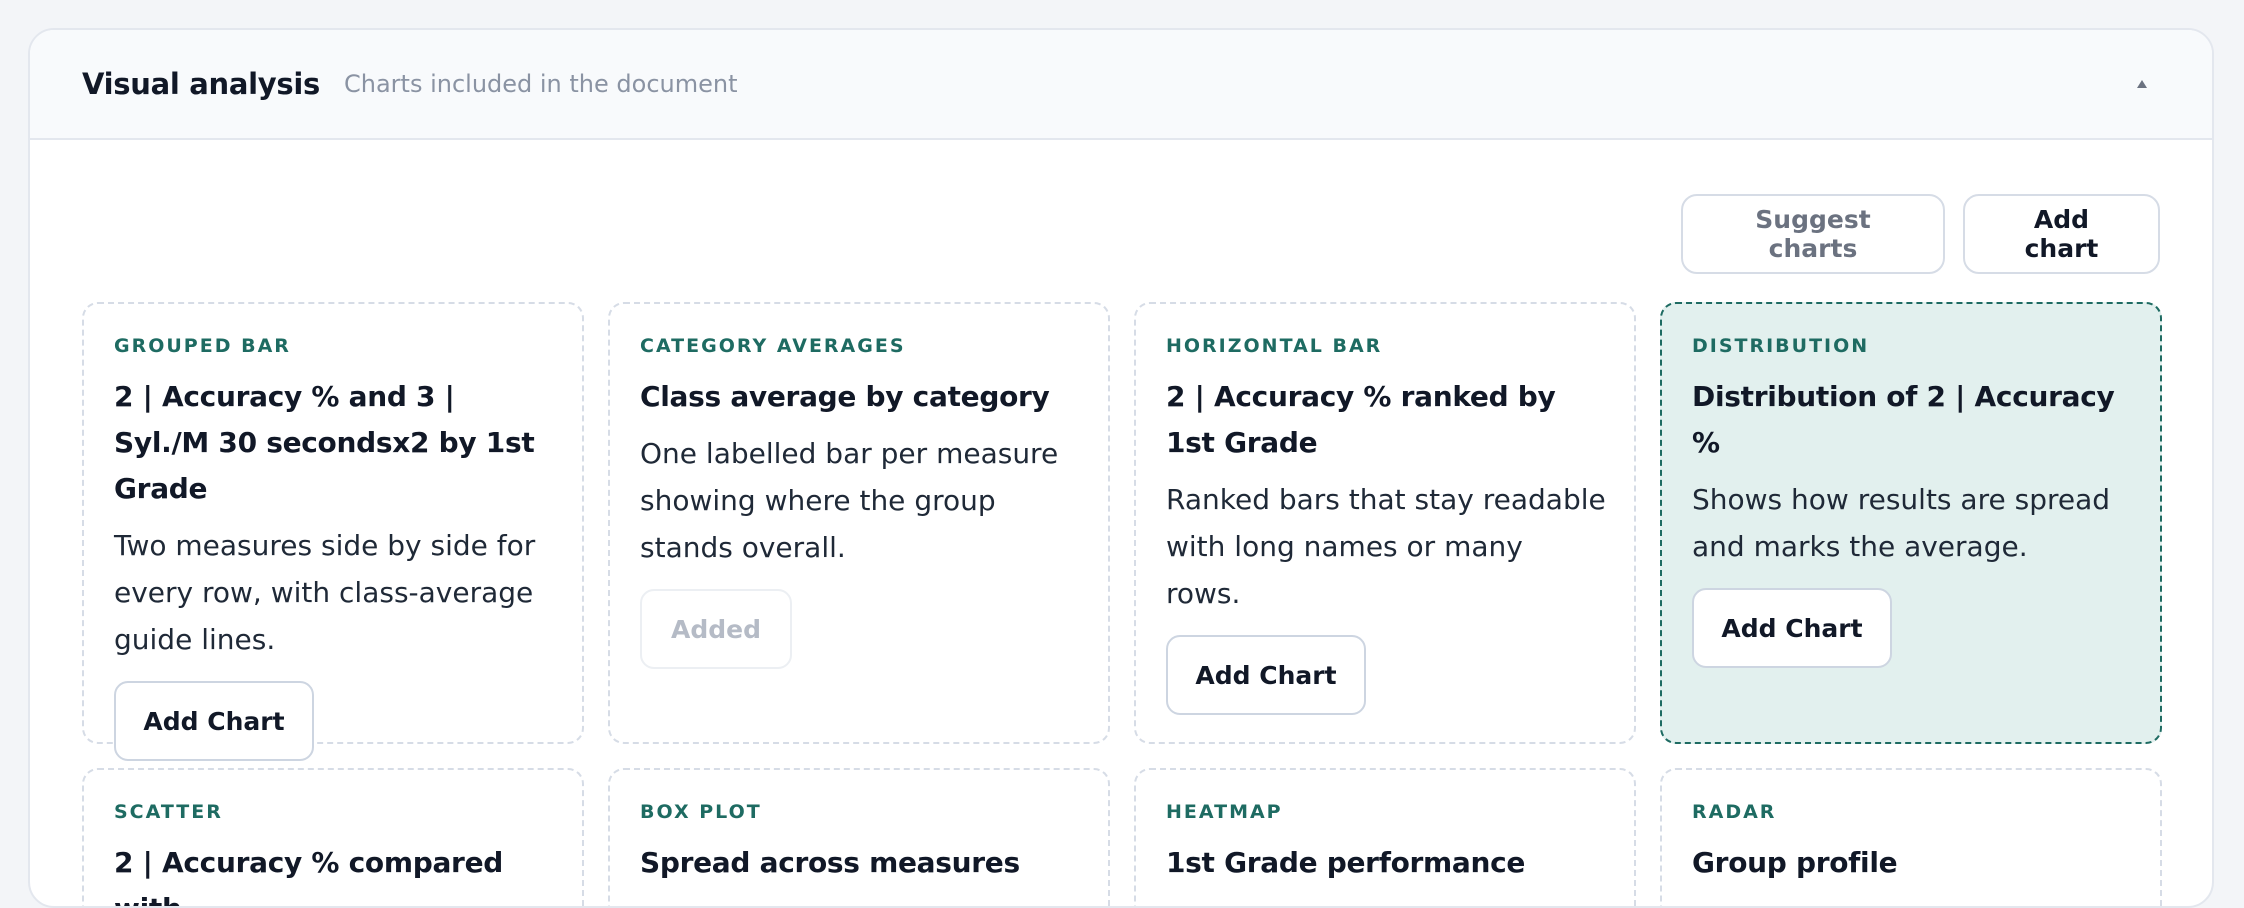 This screenshot has height=908, width=2244. Describe the element at coordinates (1224, 812) in the screenshot. I see `card-kicker: HEATMAP` at that location.